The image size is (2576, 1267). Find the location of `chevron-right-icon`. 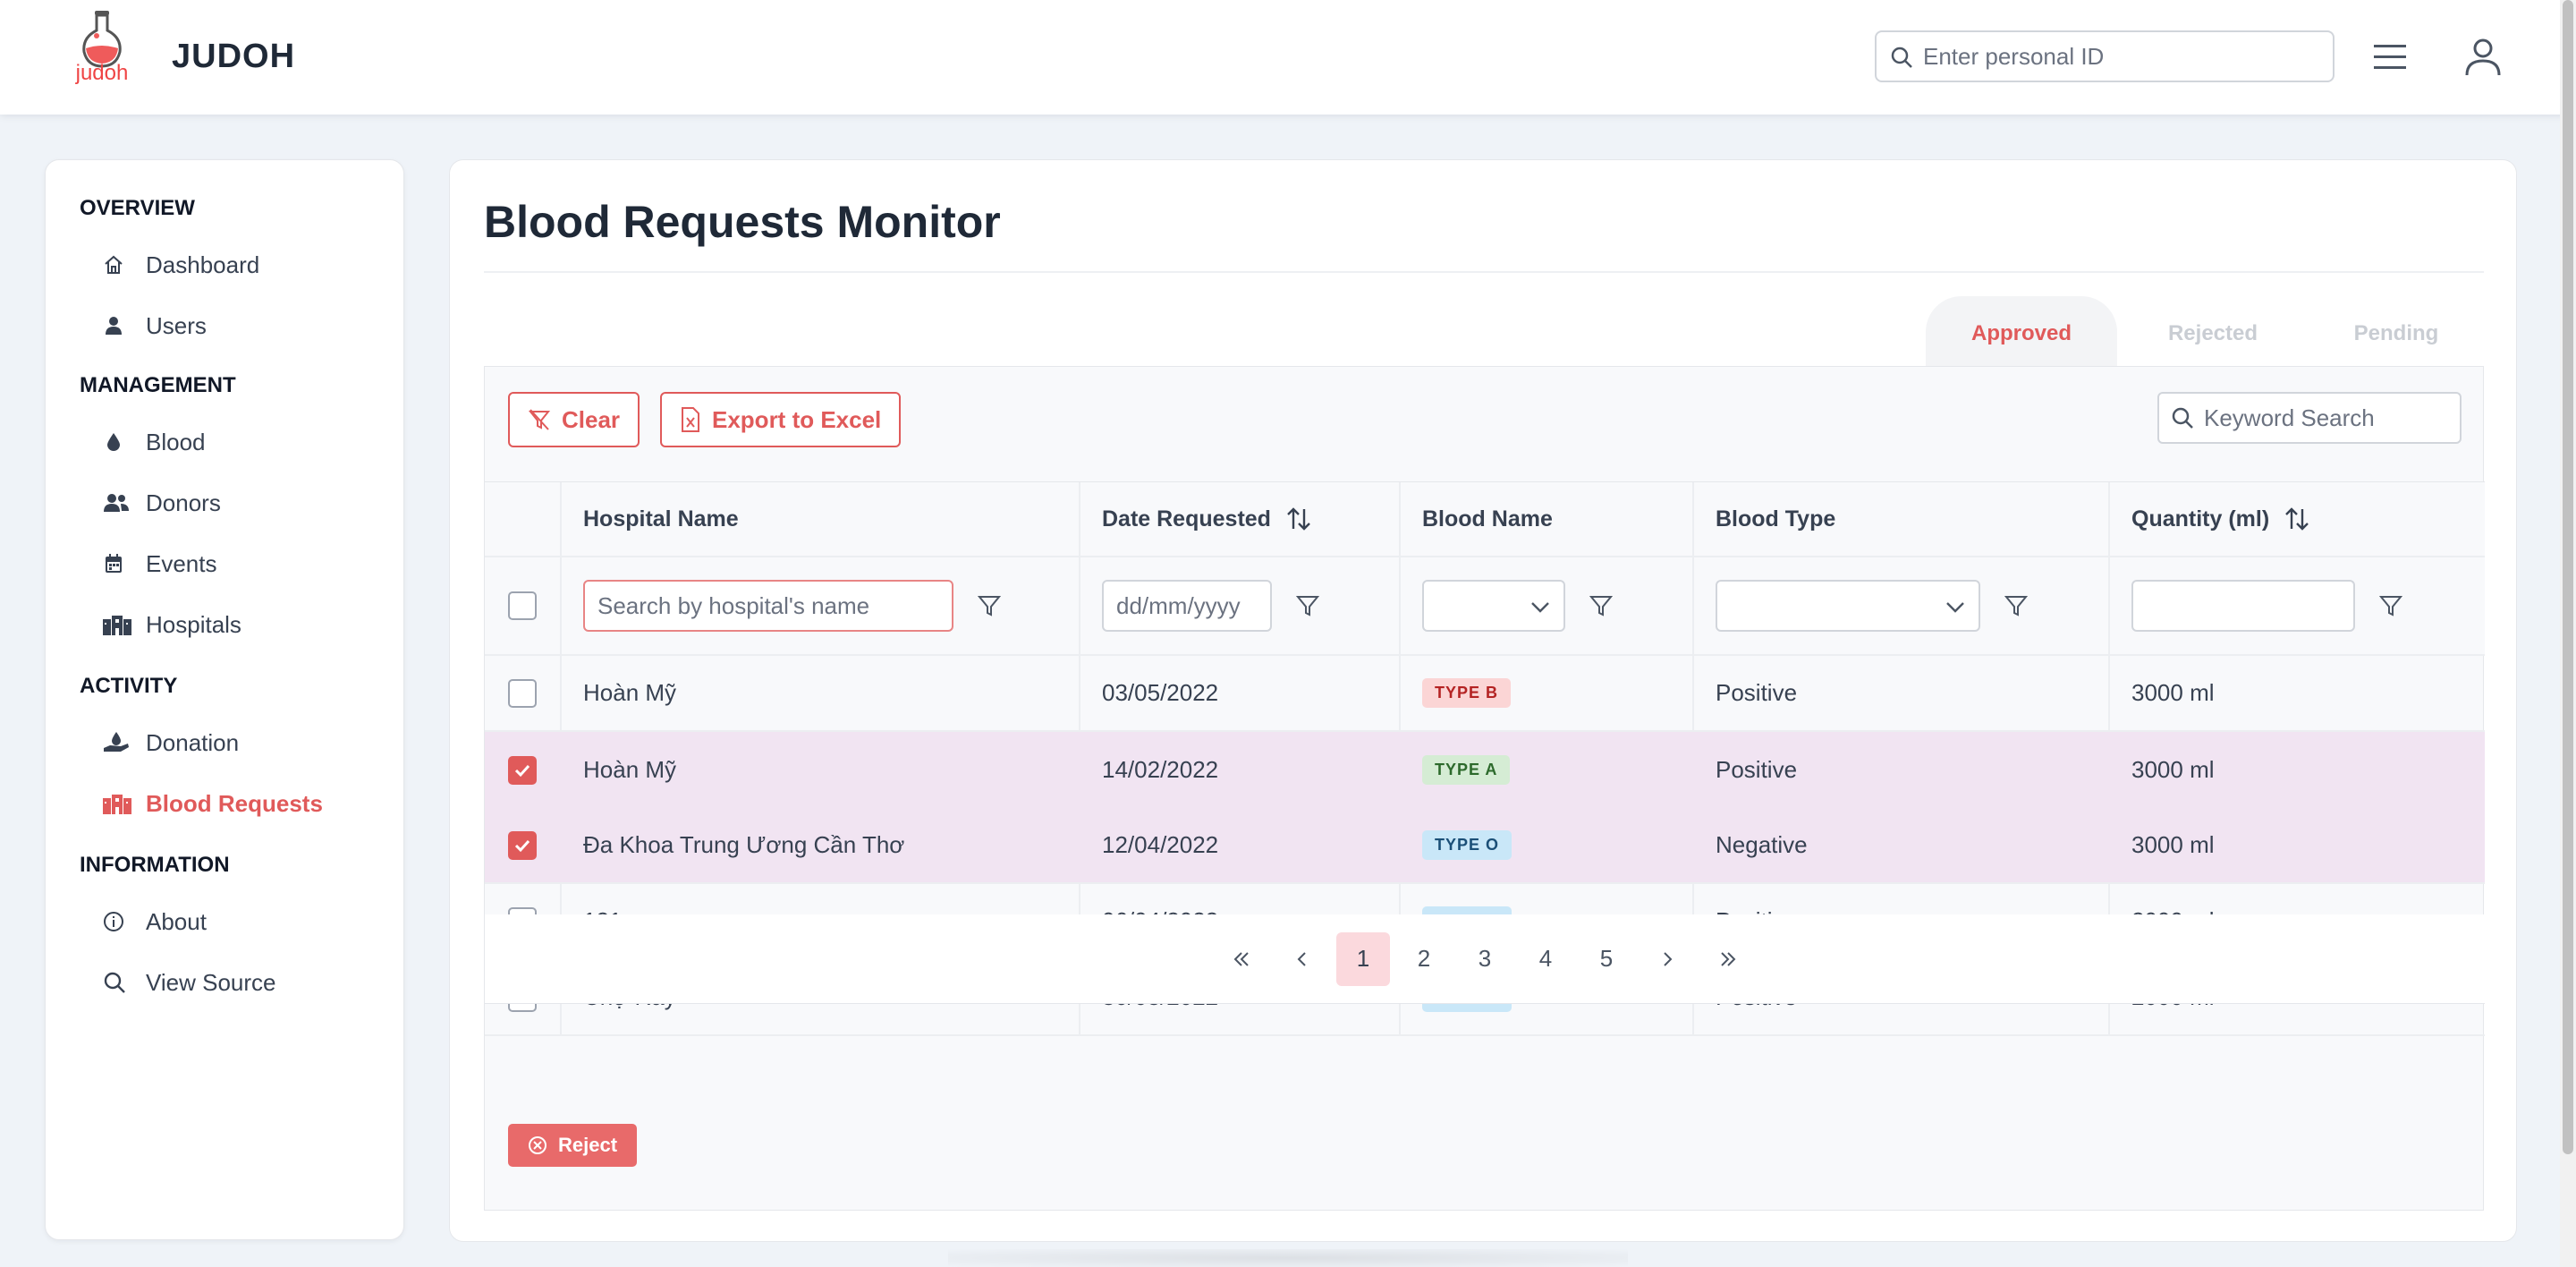

chevron-right-icon is located at coordinates (1668, 959).